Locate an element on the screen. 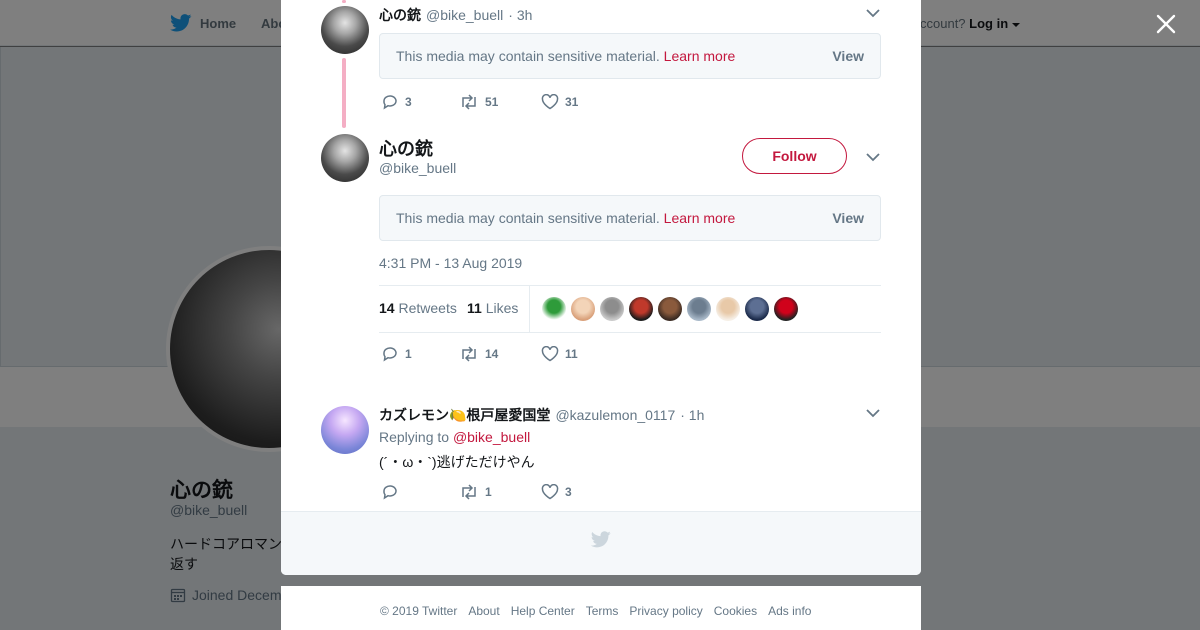 Image resolution: width=1200 pixels, height=630 pixels. footer-link-ads-info: Ads info is located at coordinates (789, 611).